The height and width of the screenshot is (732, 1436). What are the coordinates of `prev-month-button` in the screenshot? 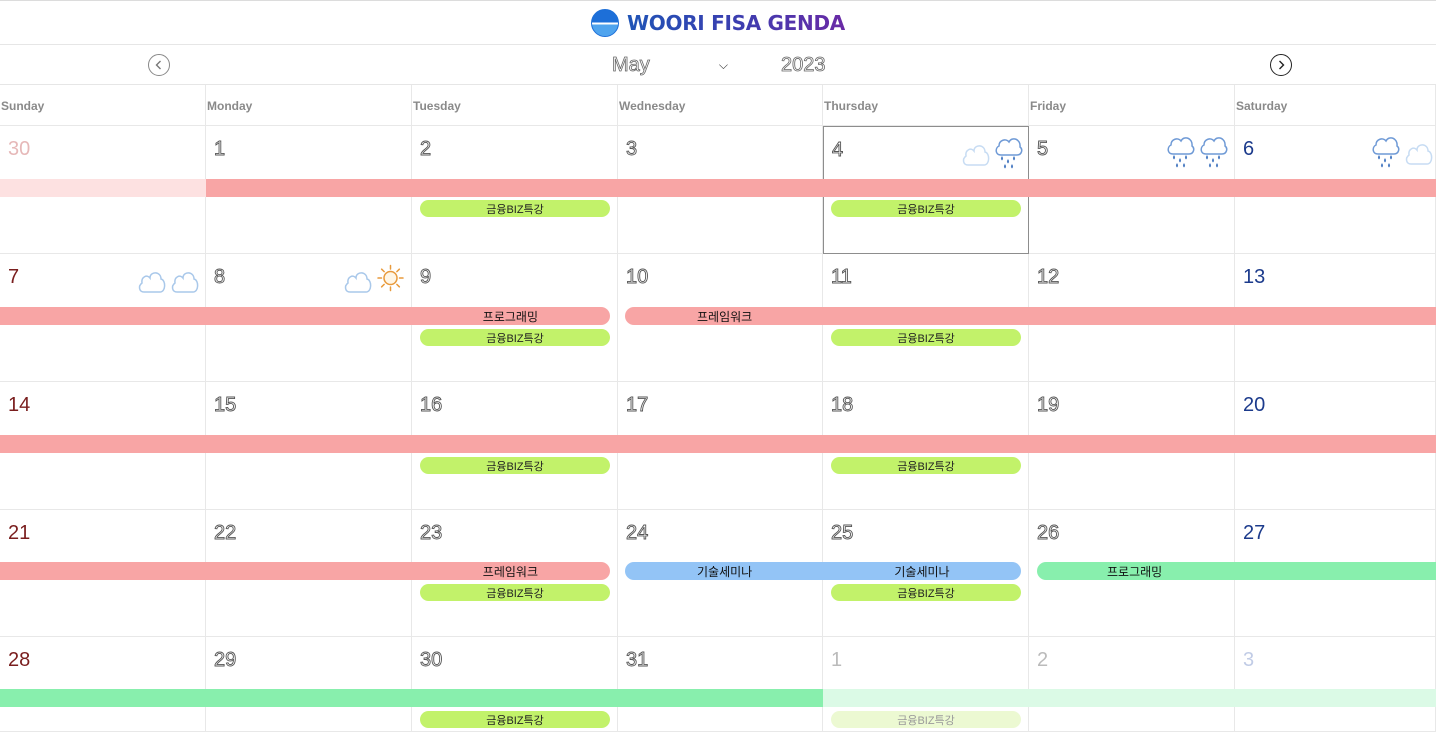 It's located at (159, 65).